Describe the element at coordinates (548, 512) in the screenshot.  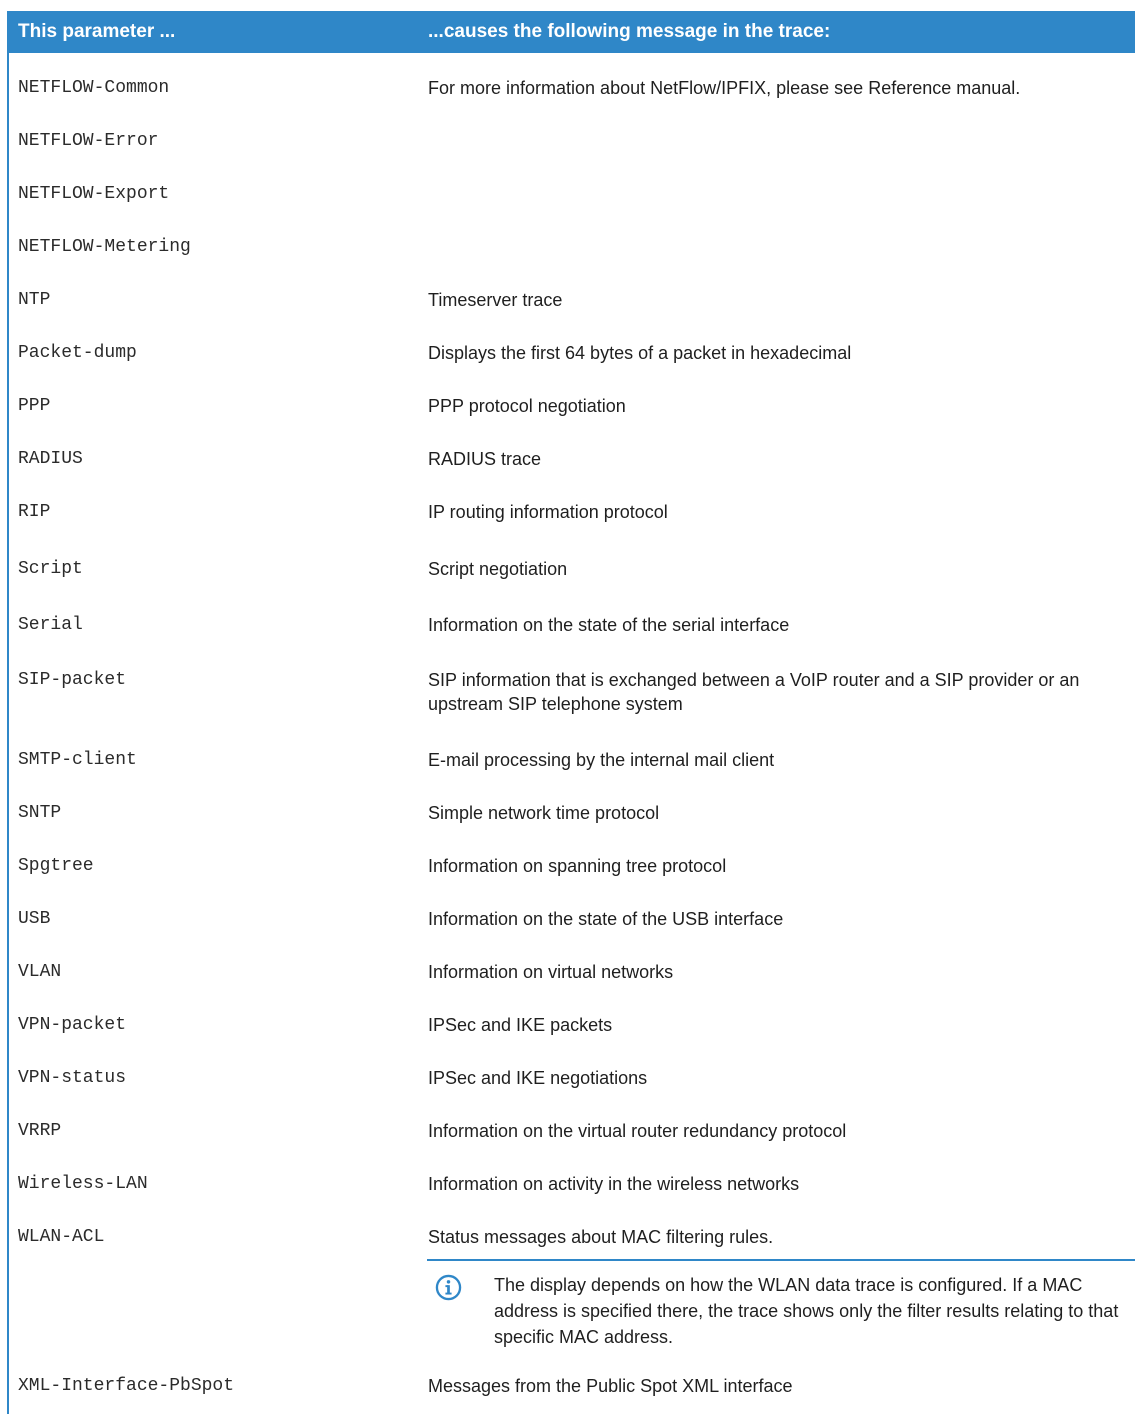
I see `message-cell: IP routing information protocol` at that location.